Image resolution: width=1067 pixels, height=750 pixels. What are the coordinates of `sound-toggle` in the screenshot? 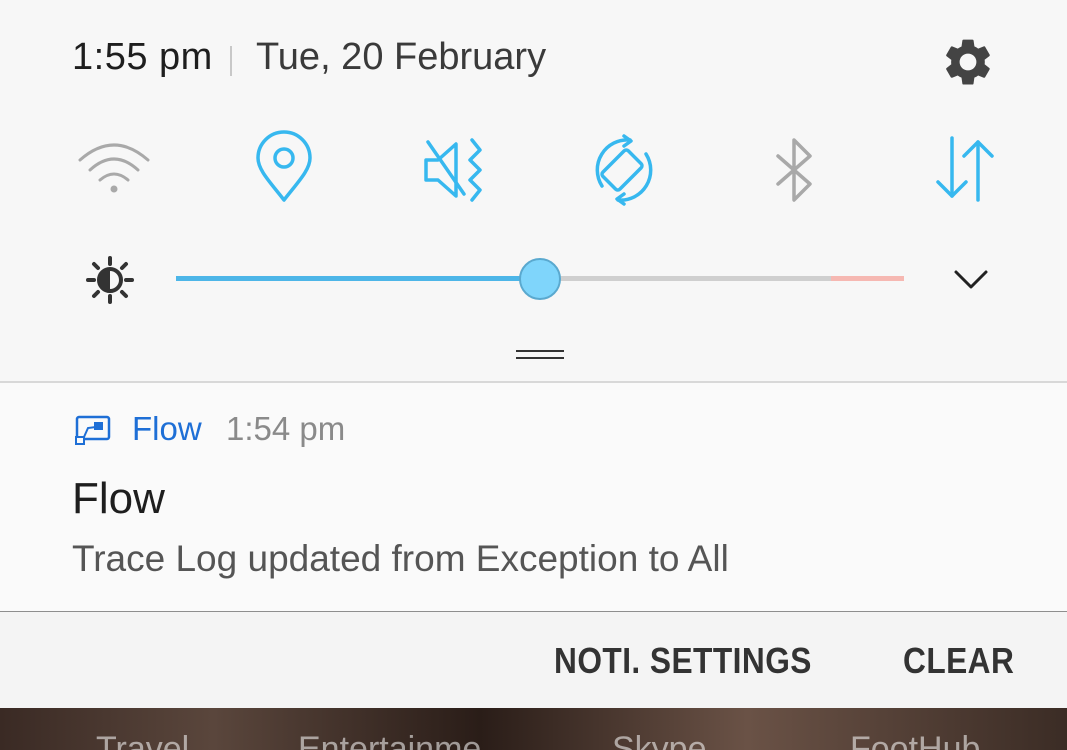 It's located at (454, 170).